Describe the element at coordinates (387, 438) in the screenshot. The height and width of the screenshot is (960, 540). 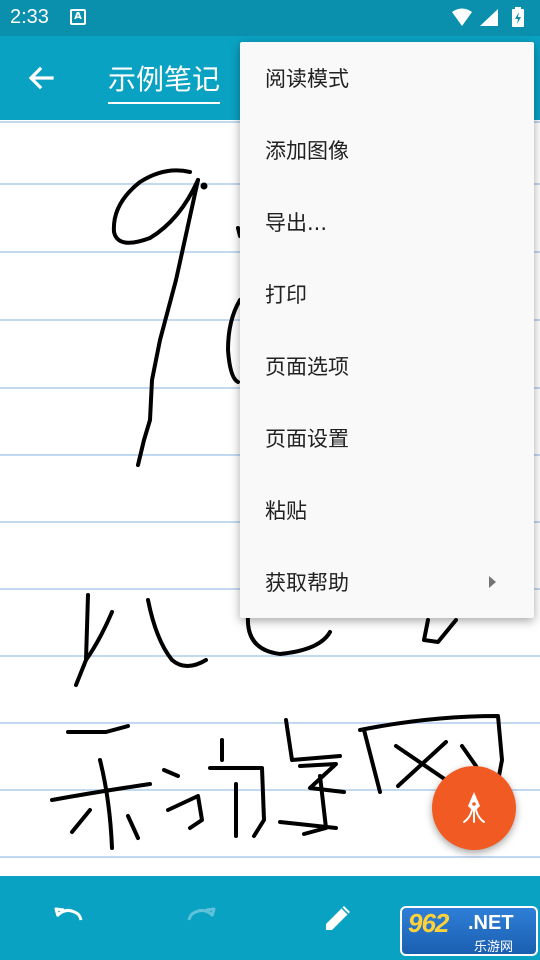
I see `menu-item-page-settings: 页面设置` at that location.